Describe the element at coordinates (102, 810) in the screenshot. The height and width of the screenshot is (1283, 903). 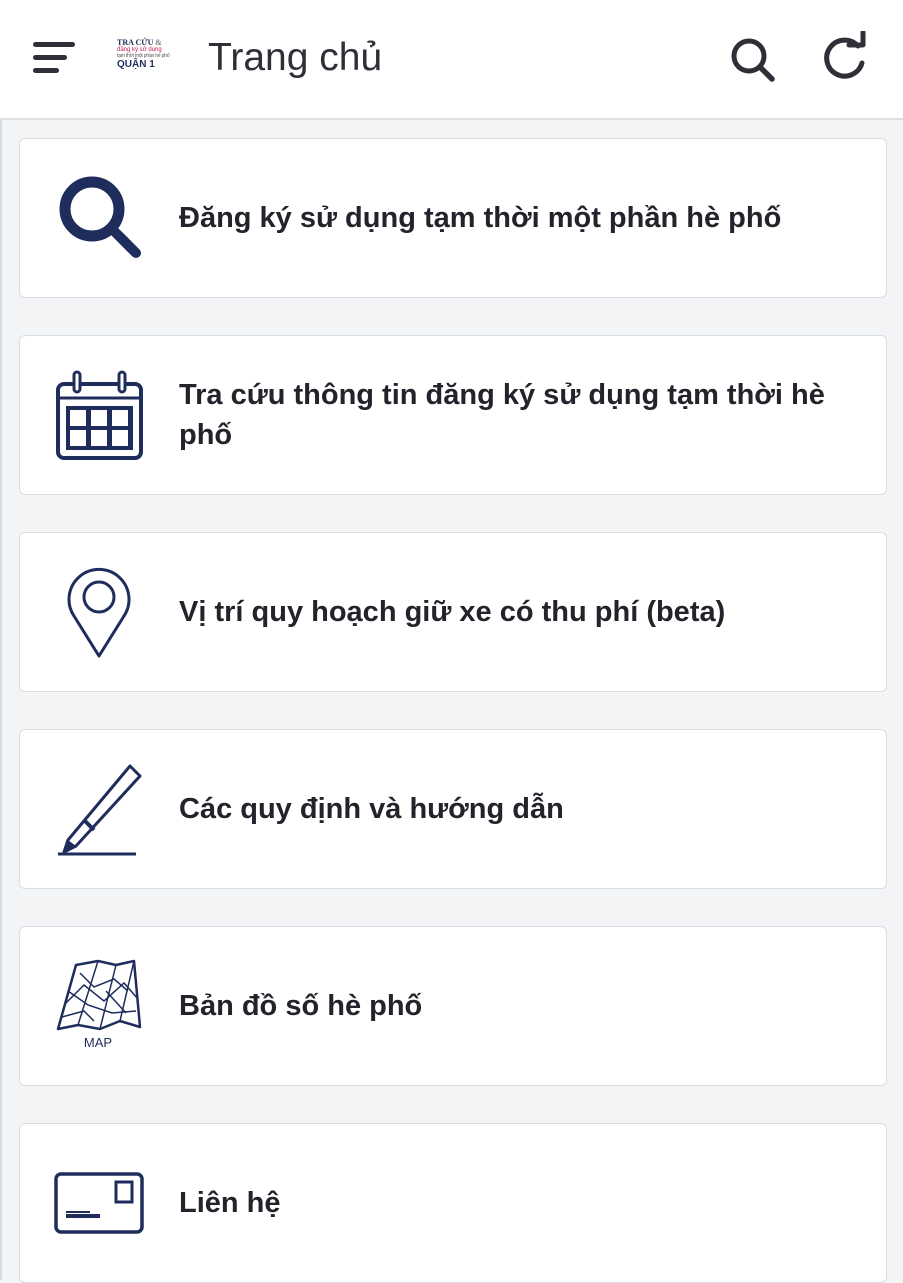
I see `pen-icon` at that location.